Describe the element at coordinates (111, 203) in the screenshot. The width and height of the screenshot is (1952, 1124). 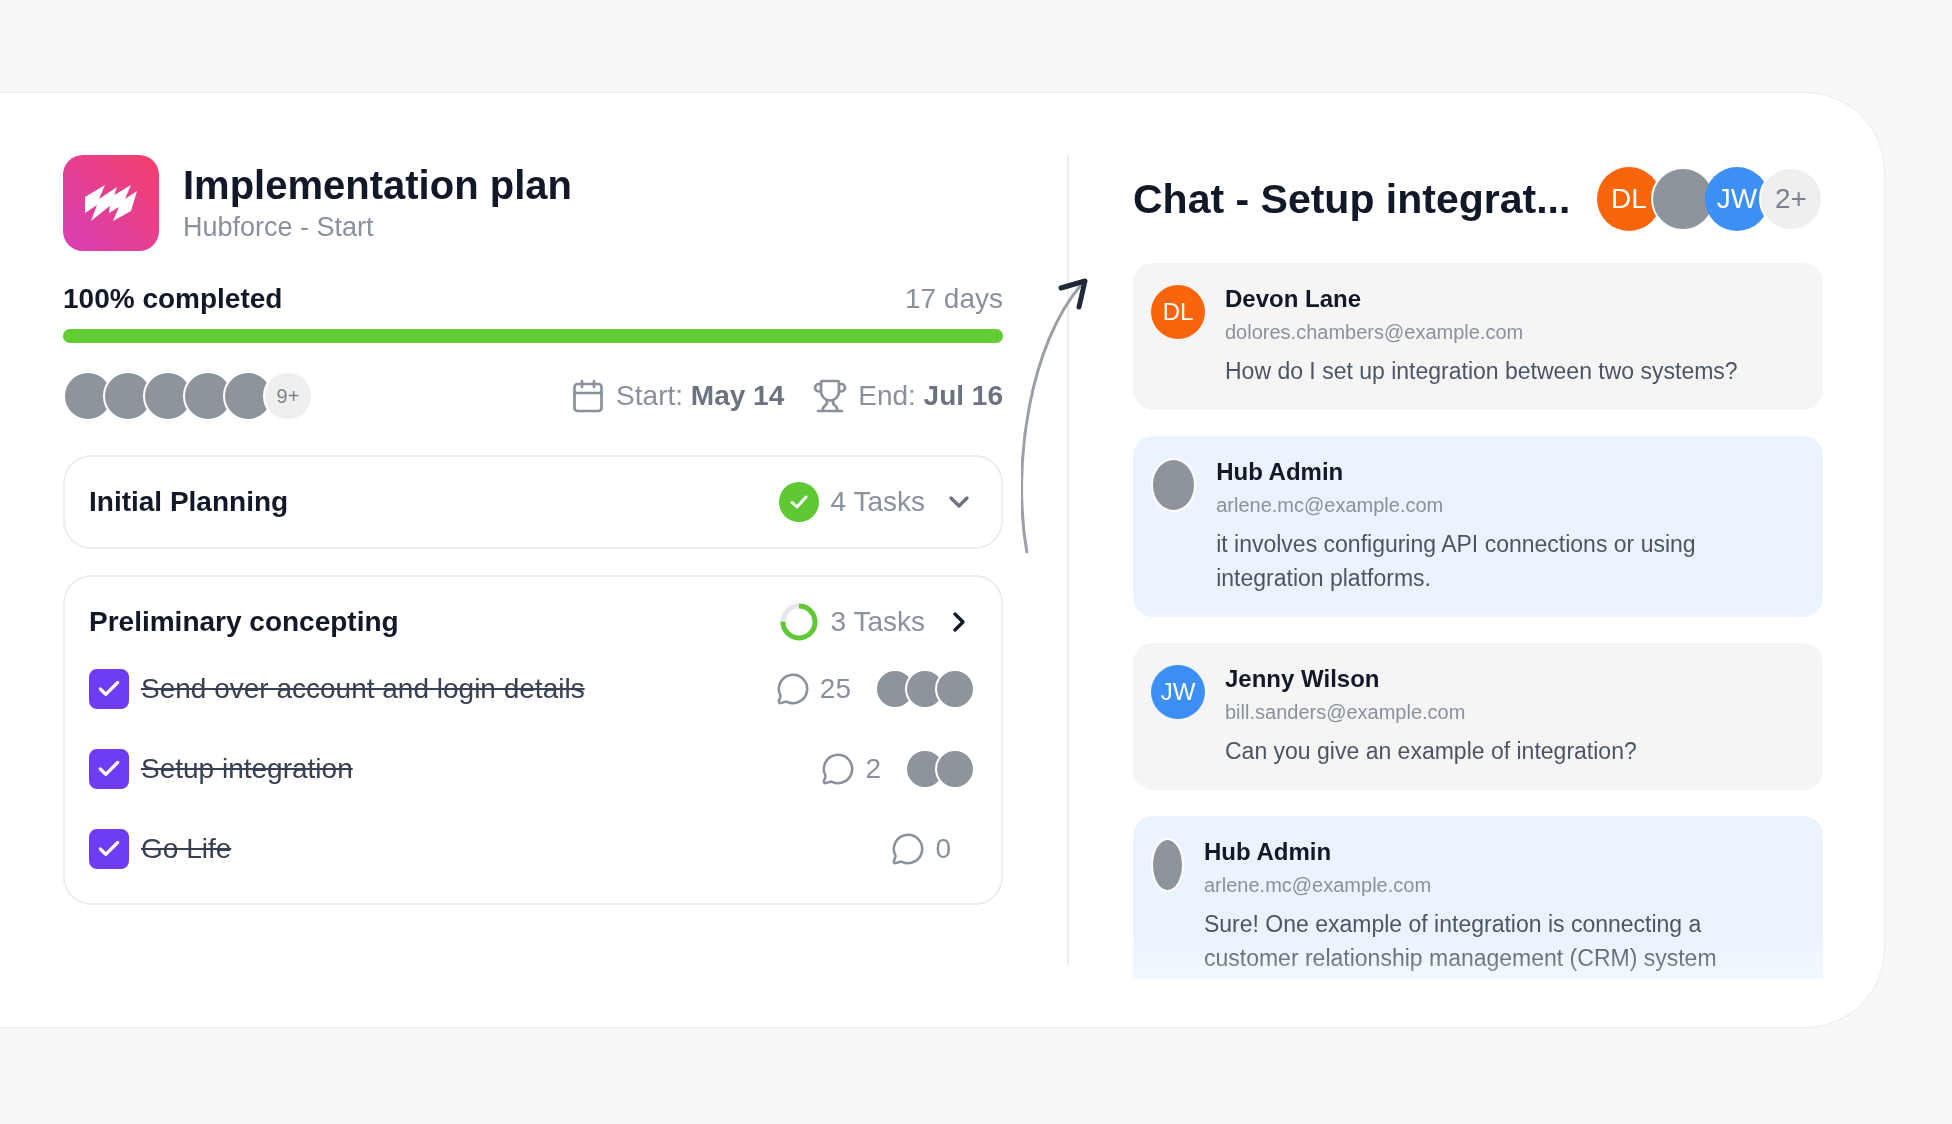
I see `logo-icon` at that location.